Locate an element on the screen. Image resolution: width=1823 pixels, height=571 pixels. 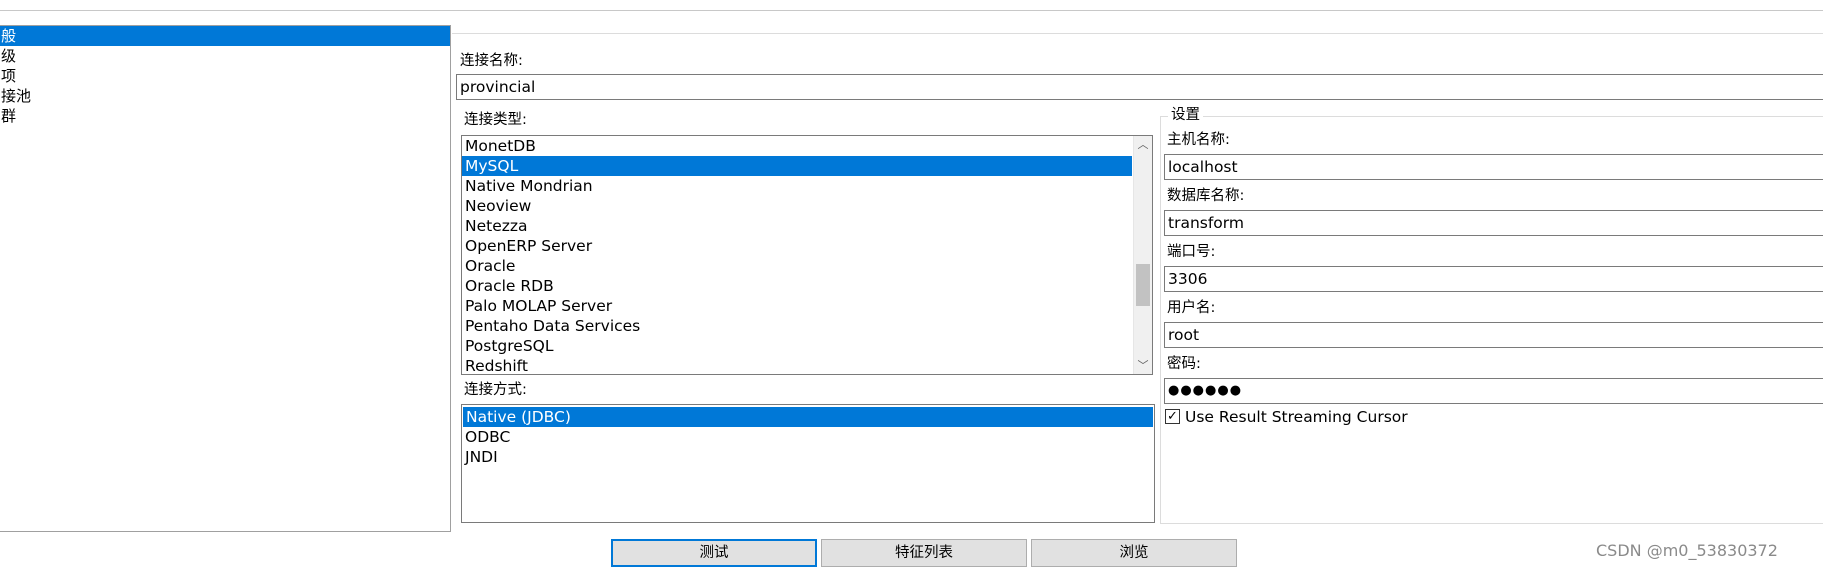
connection-name-label: 连接名称: is located at coordinates (491, 61).